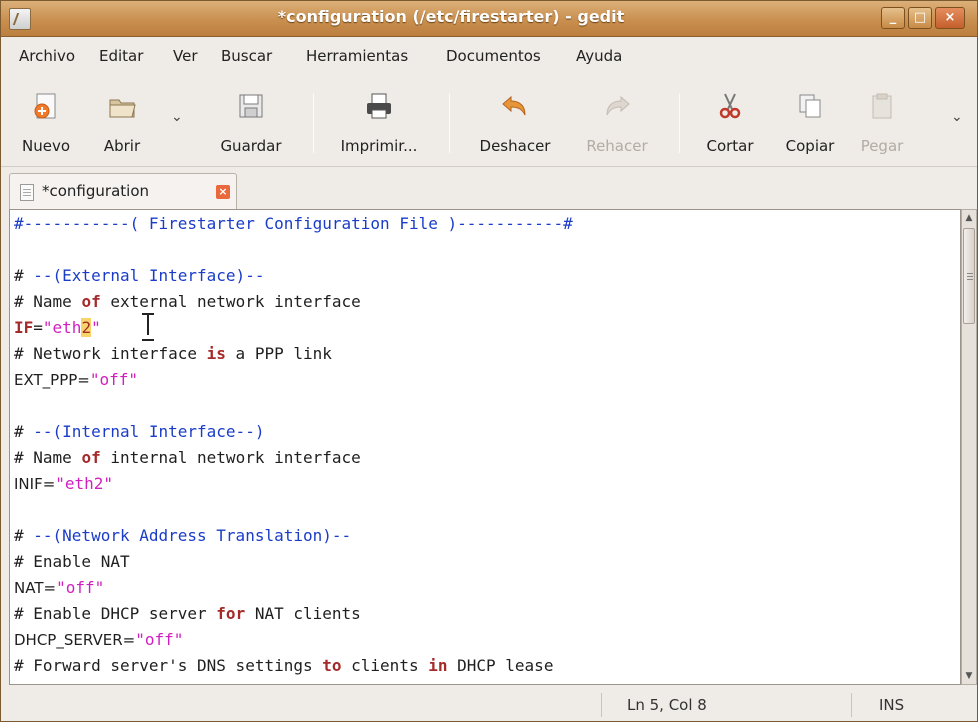 This screenshot has width=978, height=722. What do you see at coordinates (332, 665) in the screenshot?
I see `keyword: to` at bounding box center [332, 665].